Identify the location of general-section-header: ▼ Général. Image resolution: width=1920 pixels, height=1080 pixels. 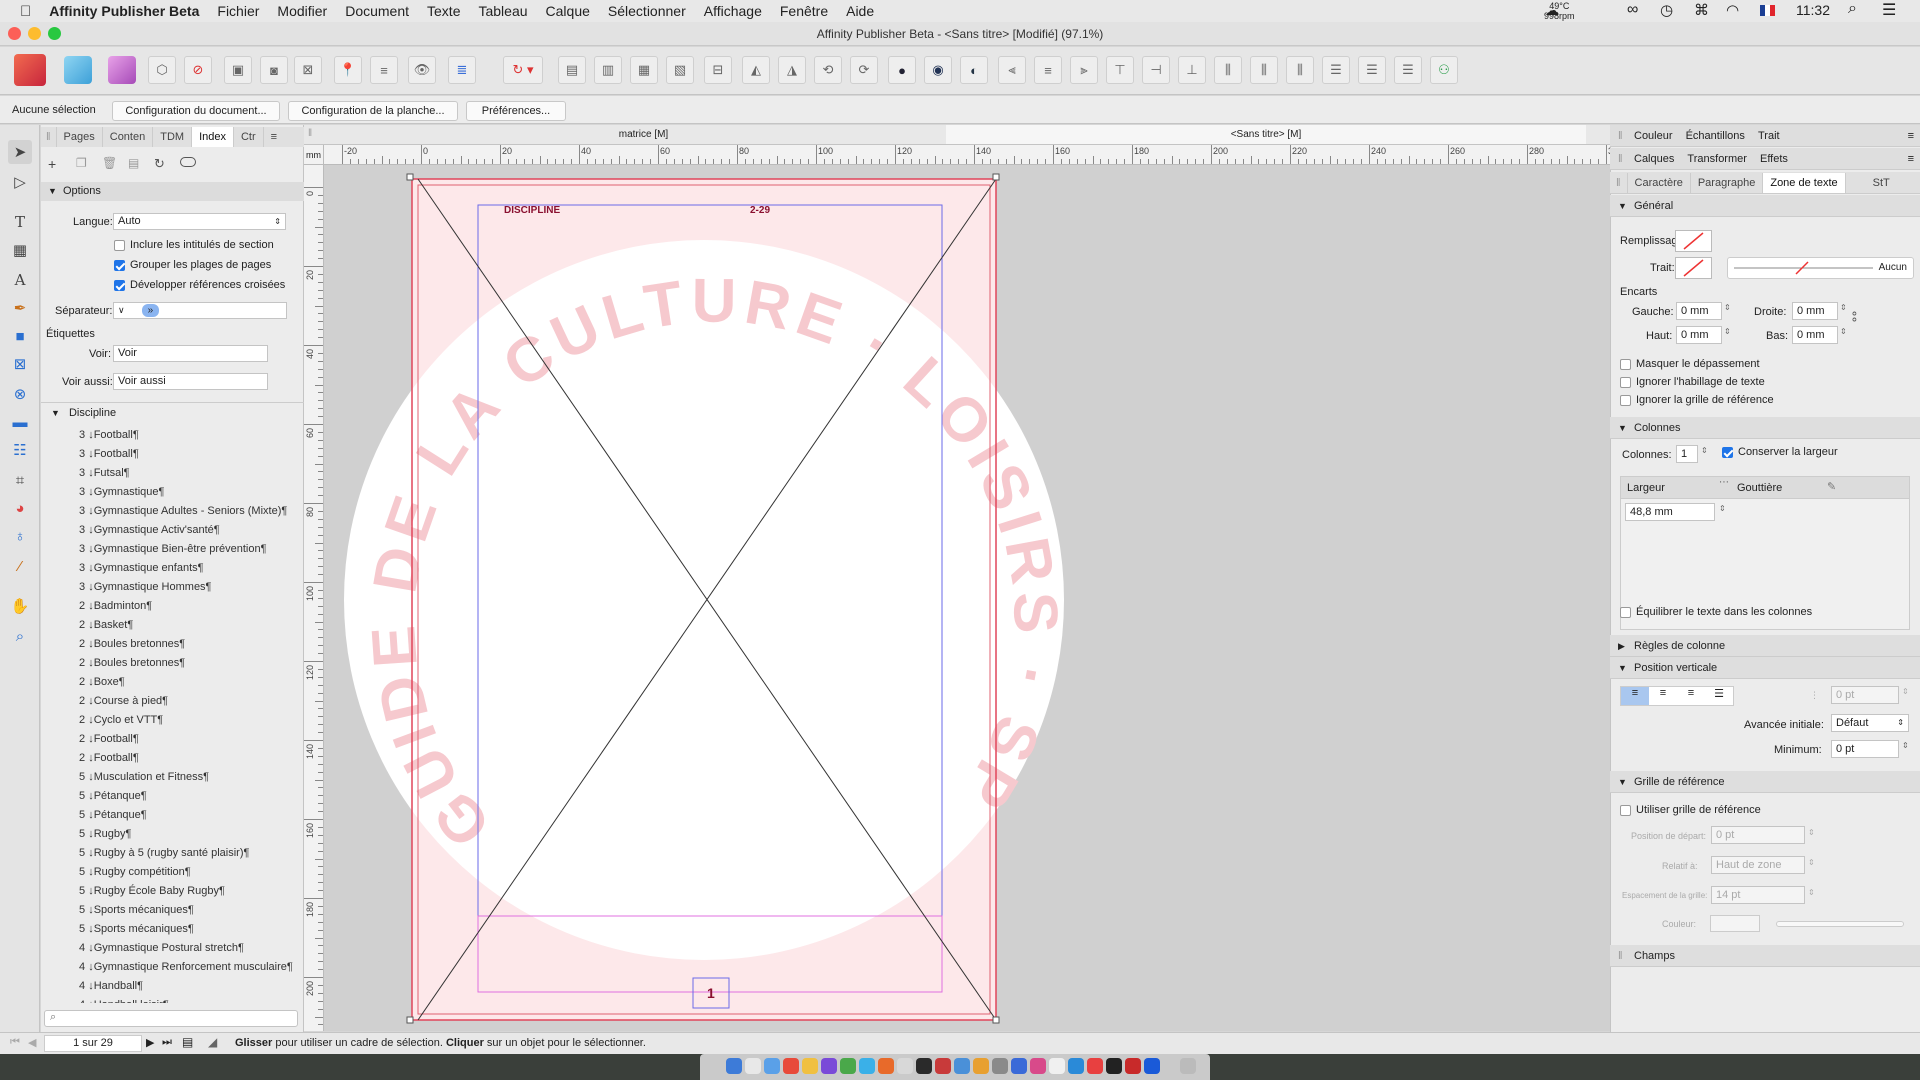
(1765, 206).